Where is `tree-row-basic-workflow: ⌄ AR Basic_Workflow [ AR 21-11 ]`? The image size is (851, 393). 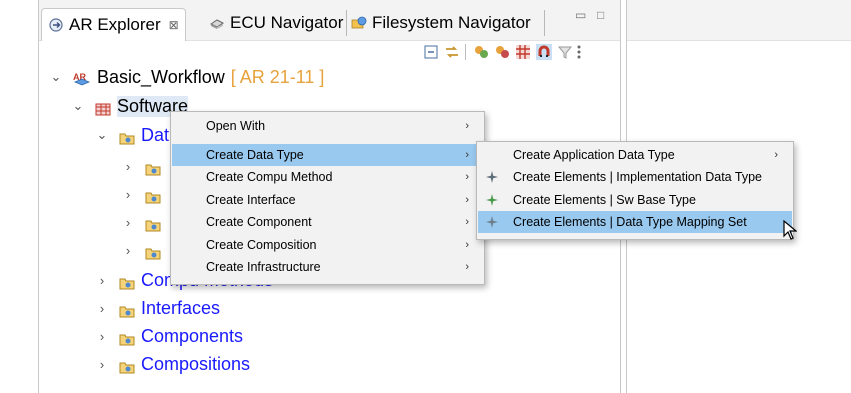
tree-row-basic-workflow: ⌄ AR Basic_Workflow [ AR 21-11 ] is located at coordinates (187, 77).